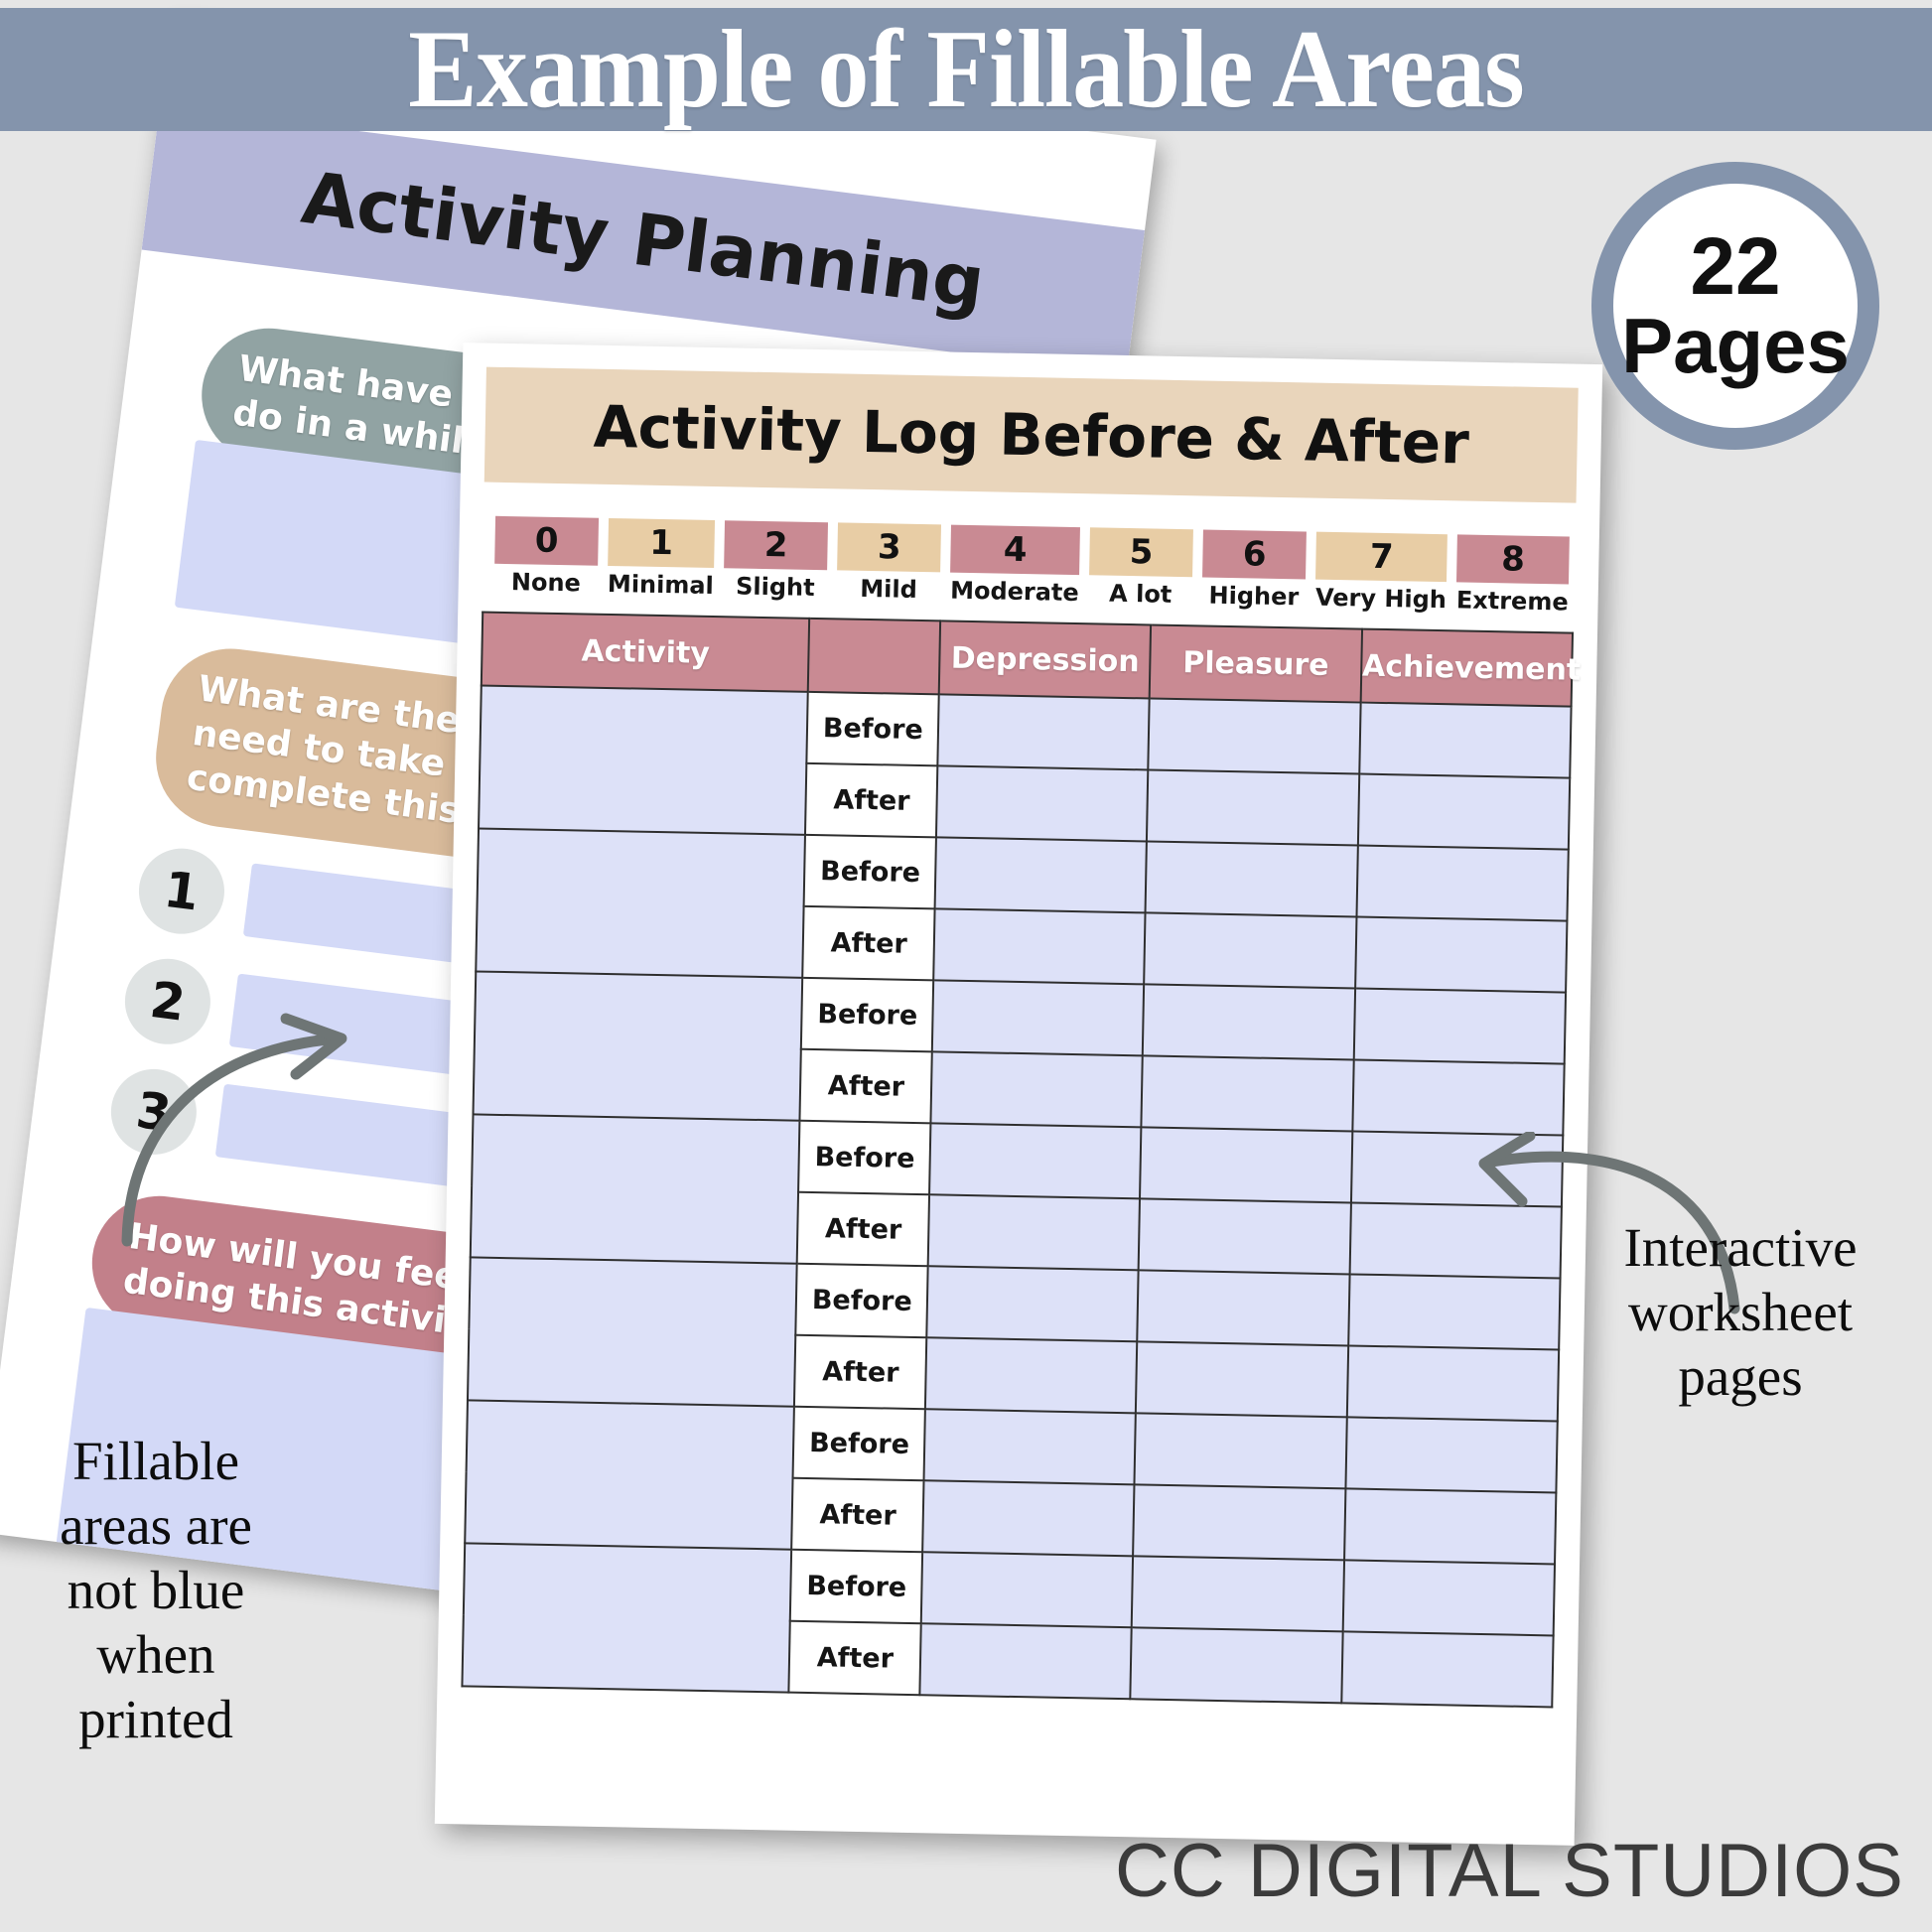  Describe the element at coordinates (889, 589) in the screenshot. I see `scale-label-3: Mild` at that location.